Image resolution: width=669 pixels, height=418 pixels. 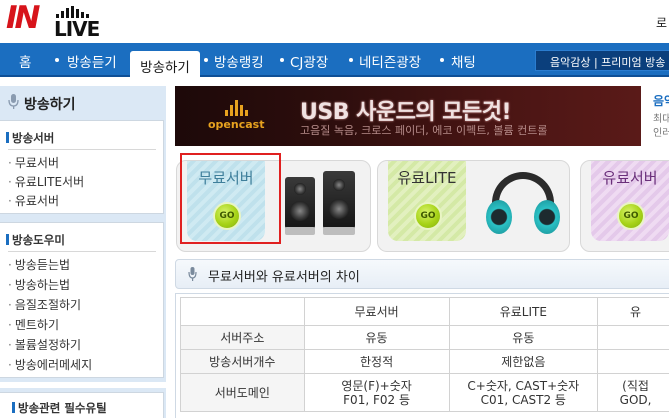 What do you see at coordinates (30, 138) in the screenshot?
I see `sidebar-section-title: 방송서버` at bounding box center [30, 138].